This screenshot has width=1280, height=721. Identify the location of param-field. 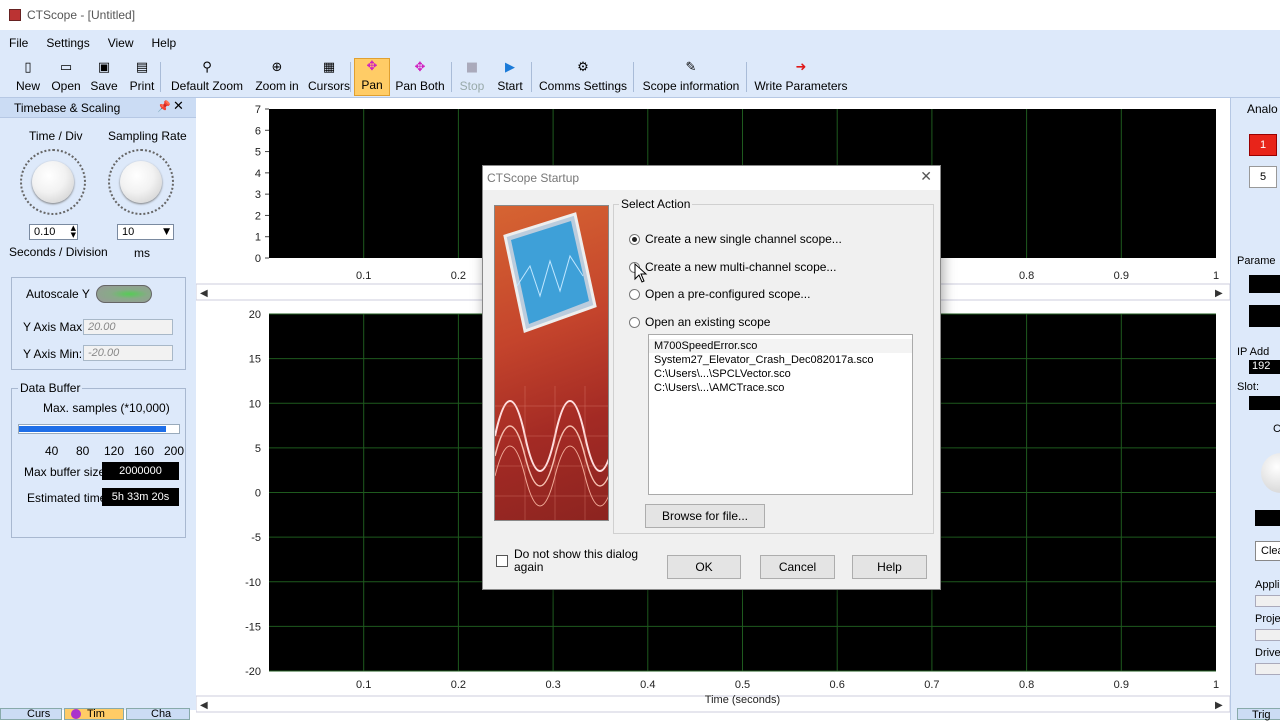
(1264, 284).